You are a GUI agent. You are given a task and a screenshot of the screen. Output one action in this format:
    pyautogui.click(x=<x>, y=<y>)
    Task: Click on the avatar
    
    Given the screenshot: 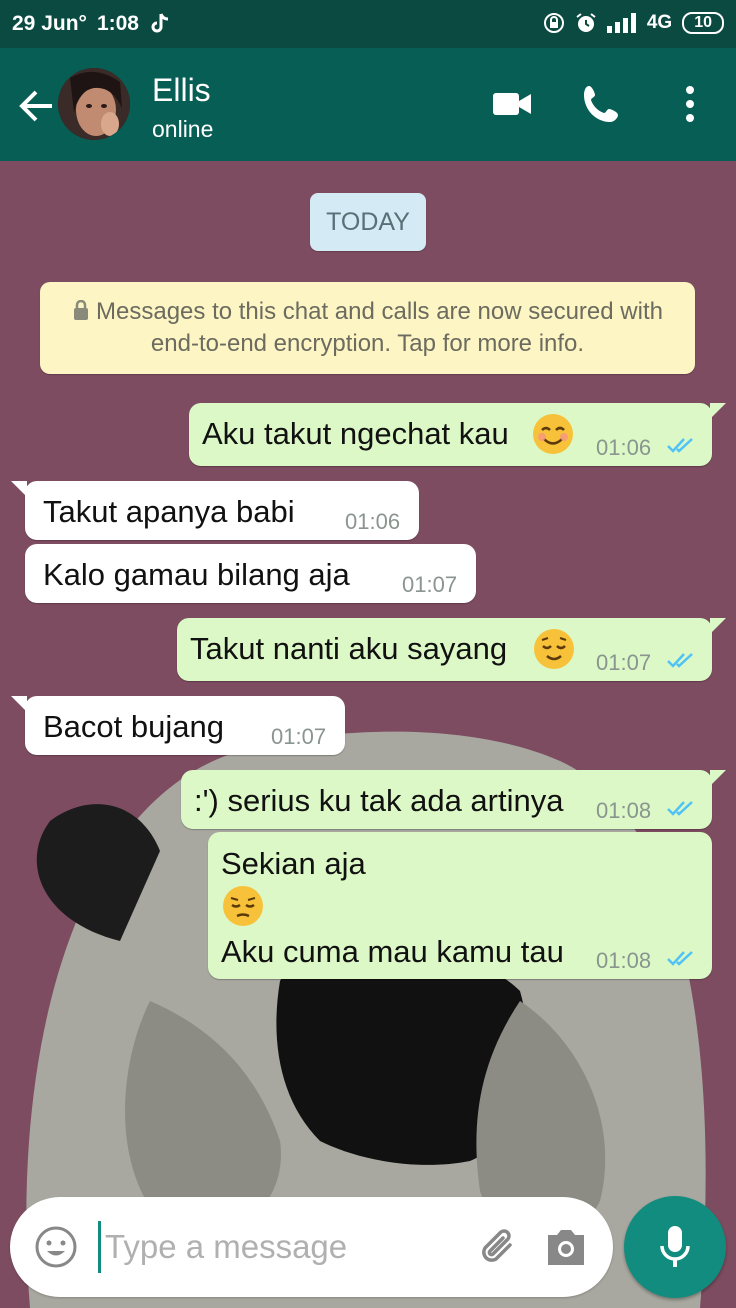 What is the action you would take?
    pyautogui.click(x=94, y=104)
    